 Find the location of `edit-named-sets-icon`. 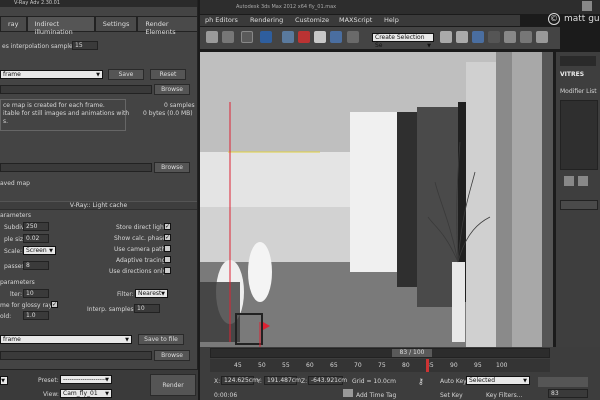

edit-named-sets-icon is located at coordinates (353, 37).